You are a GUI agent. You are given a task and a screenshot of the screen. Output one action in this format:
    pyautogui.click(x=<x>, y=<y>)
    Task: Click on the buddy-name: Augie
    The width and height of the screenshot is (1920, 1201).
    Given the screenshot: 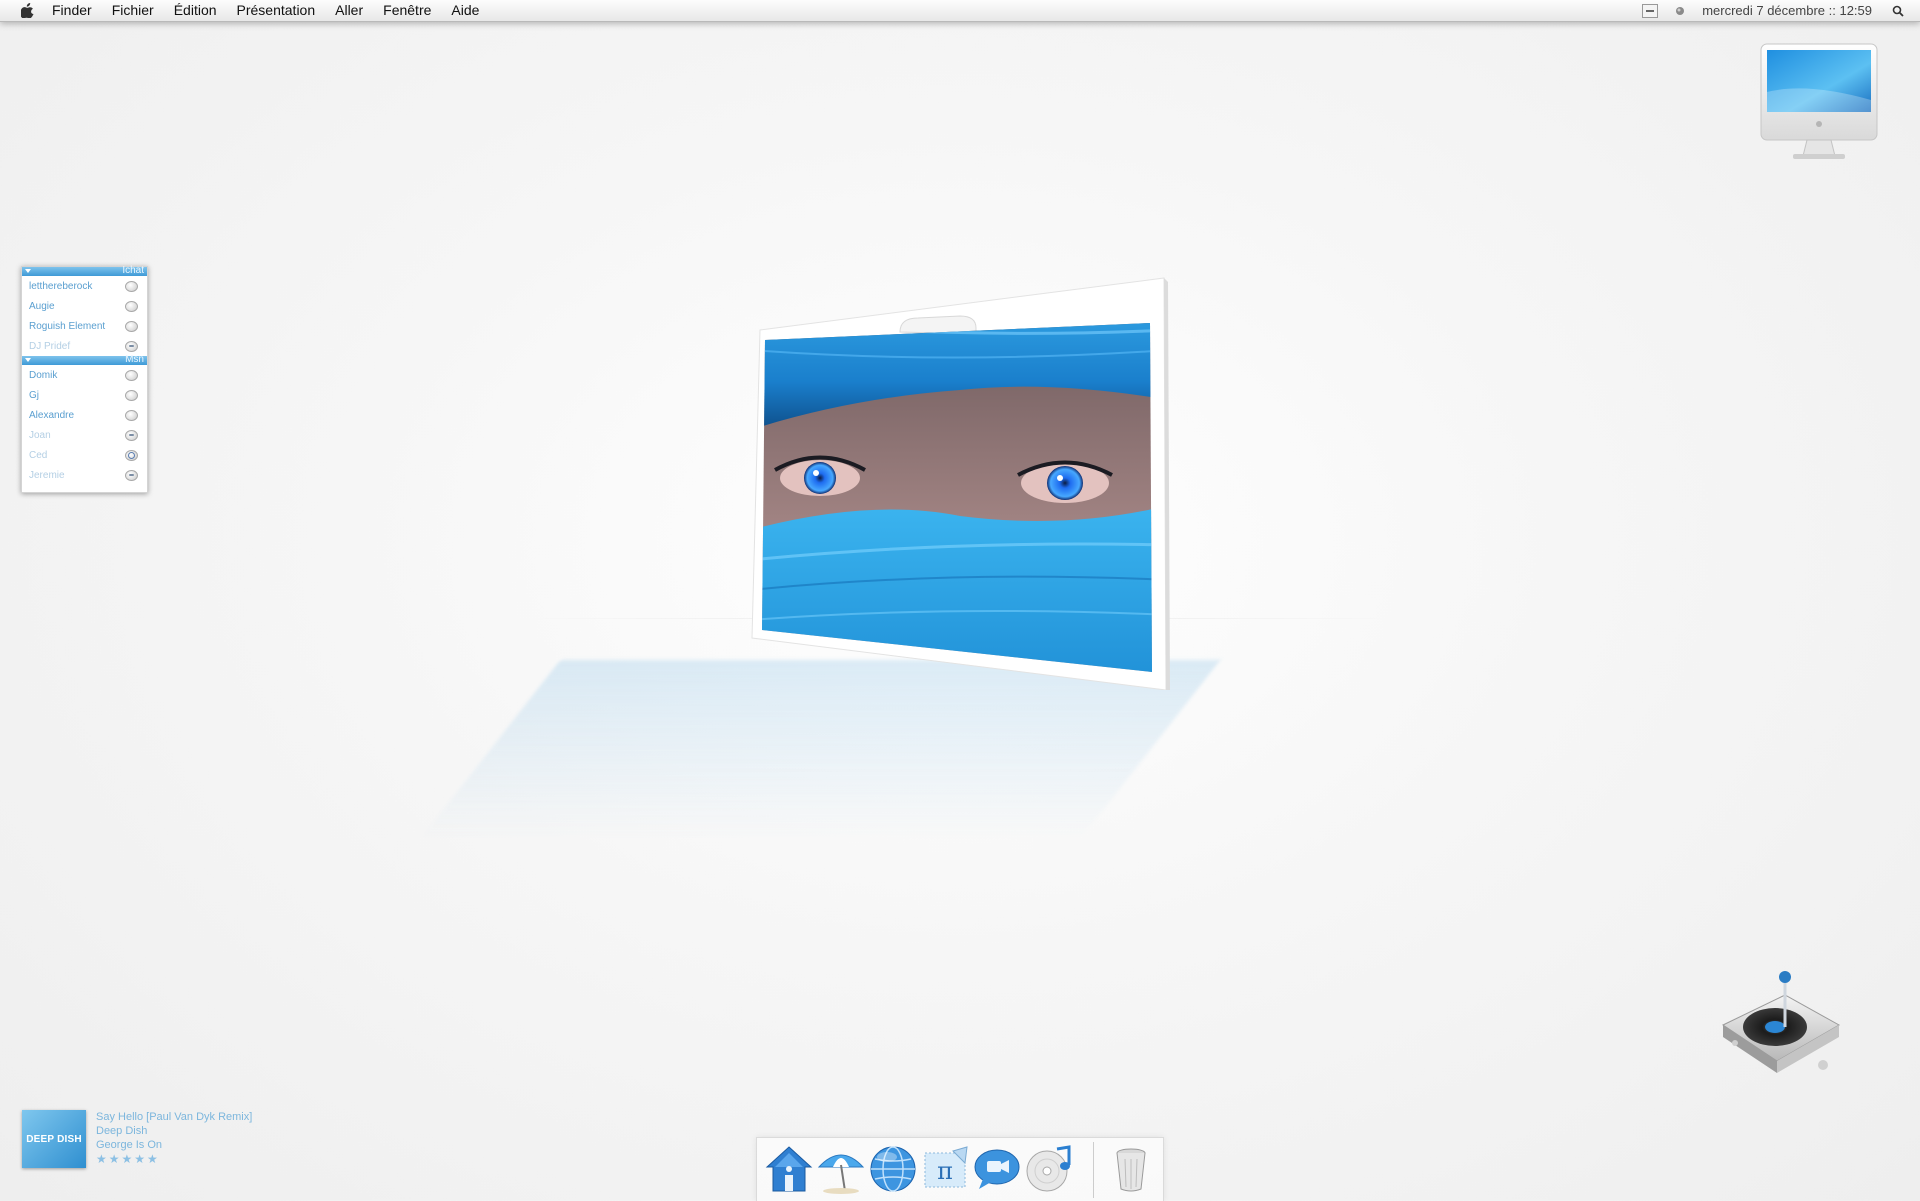 What is the action you would take?
    pyautogui.click(x=42, y=306)
    